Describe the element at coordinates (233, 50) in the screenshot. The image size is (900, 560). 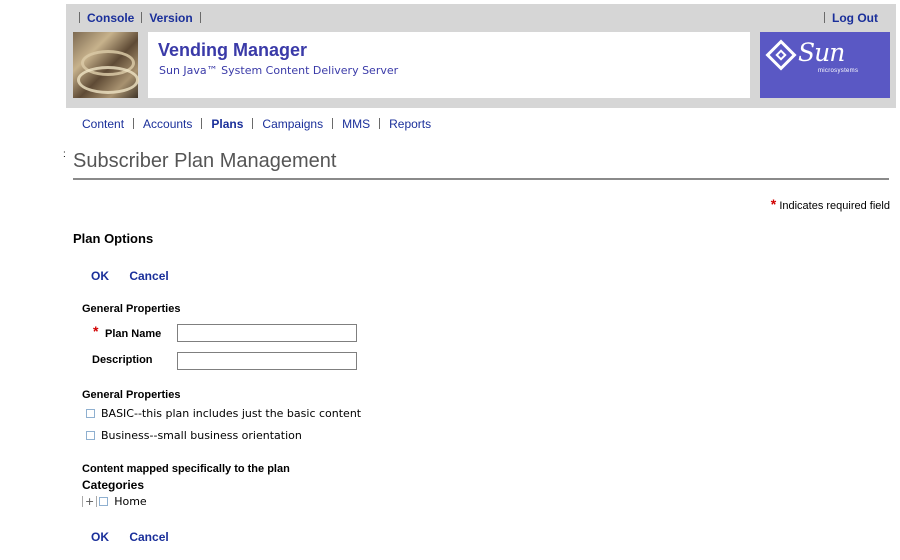
I see `app-title: Vending Manager` at that location.